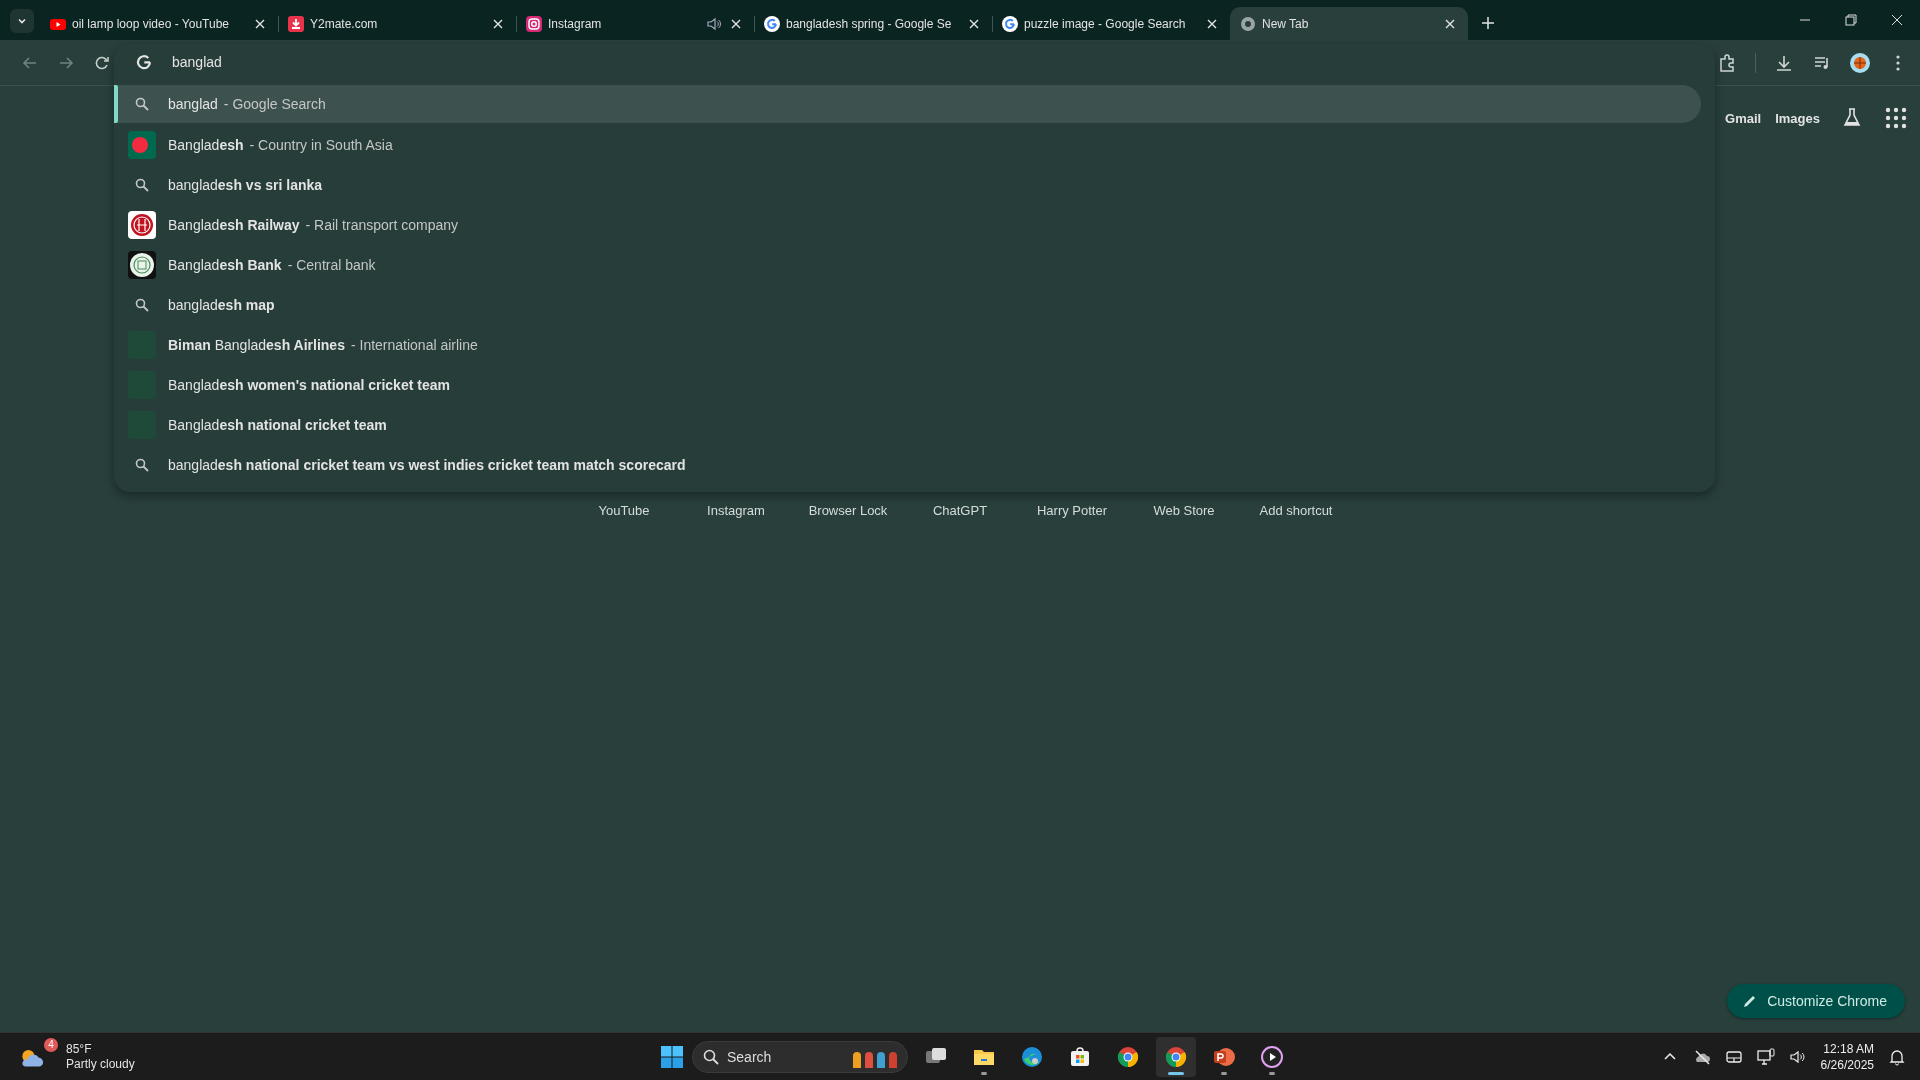  I want to click on suggestion-description: - Rail transport company, so click(382, 225).